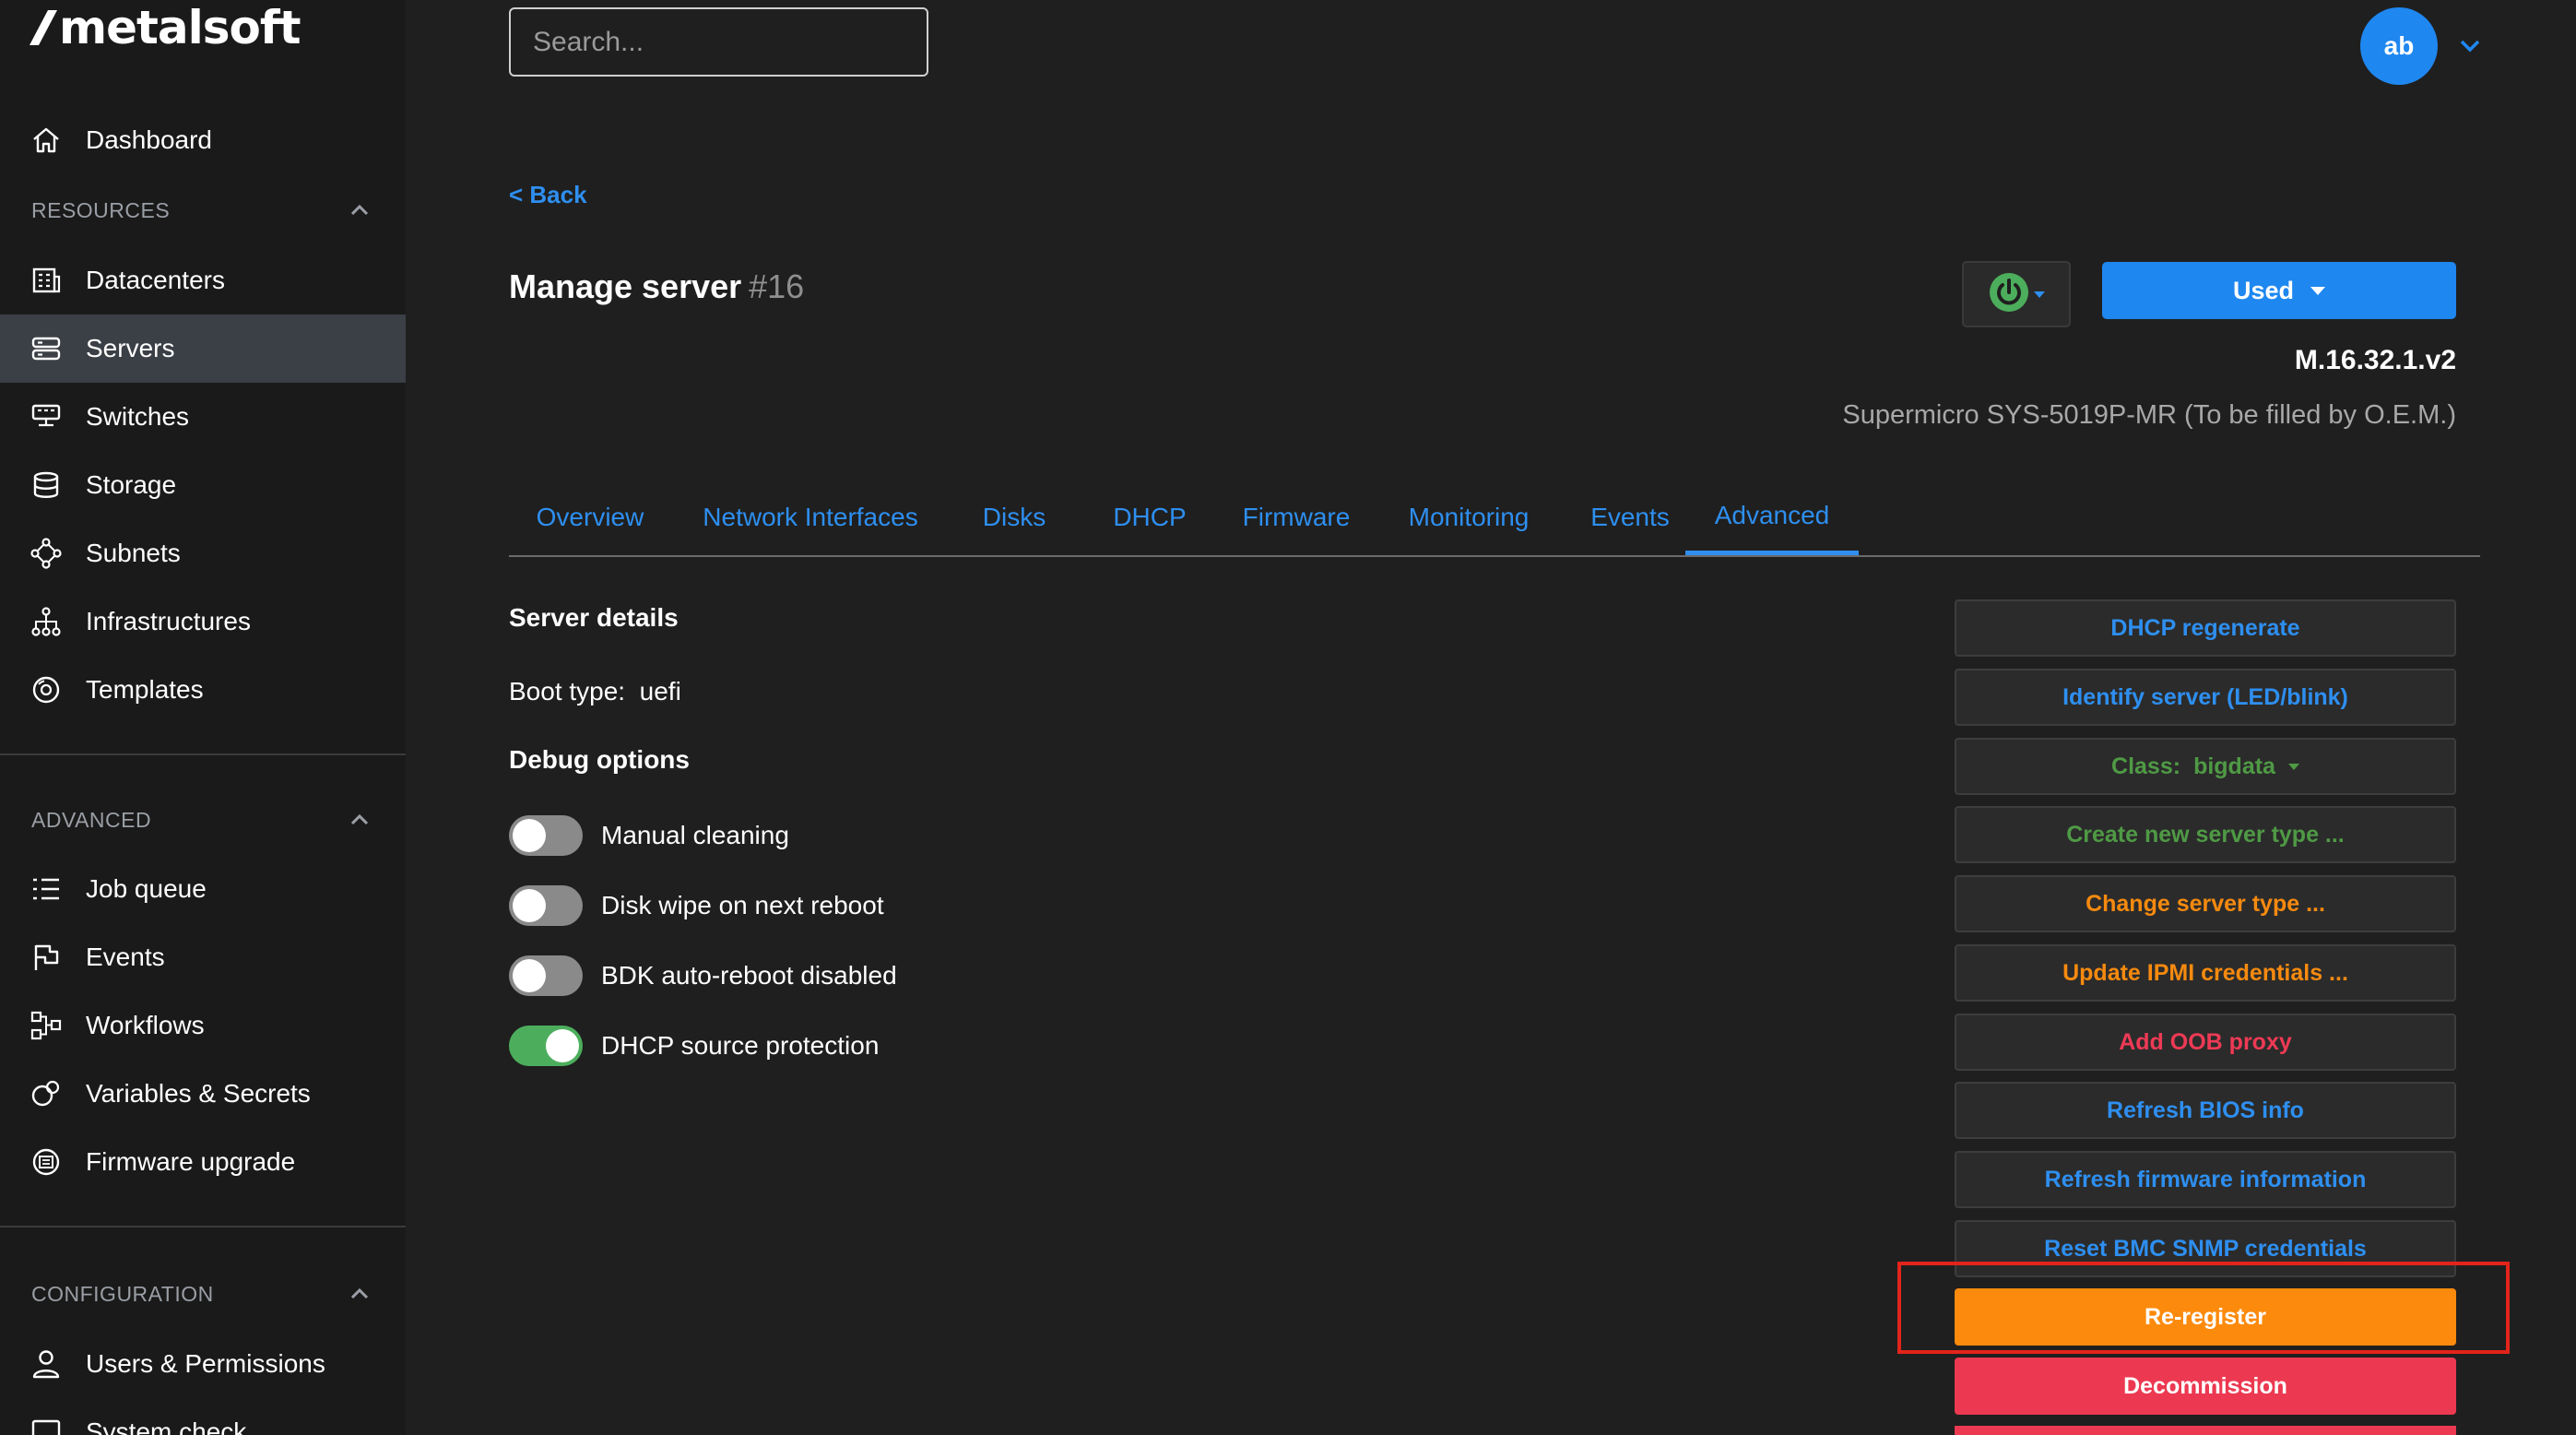 This screenshot has width=2576, height=1435. I want to click on sidebar-item-storage: Storage, so click(203, 485).